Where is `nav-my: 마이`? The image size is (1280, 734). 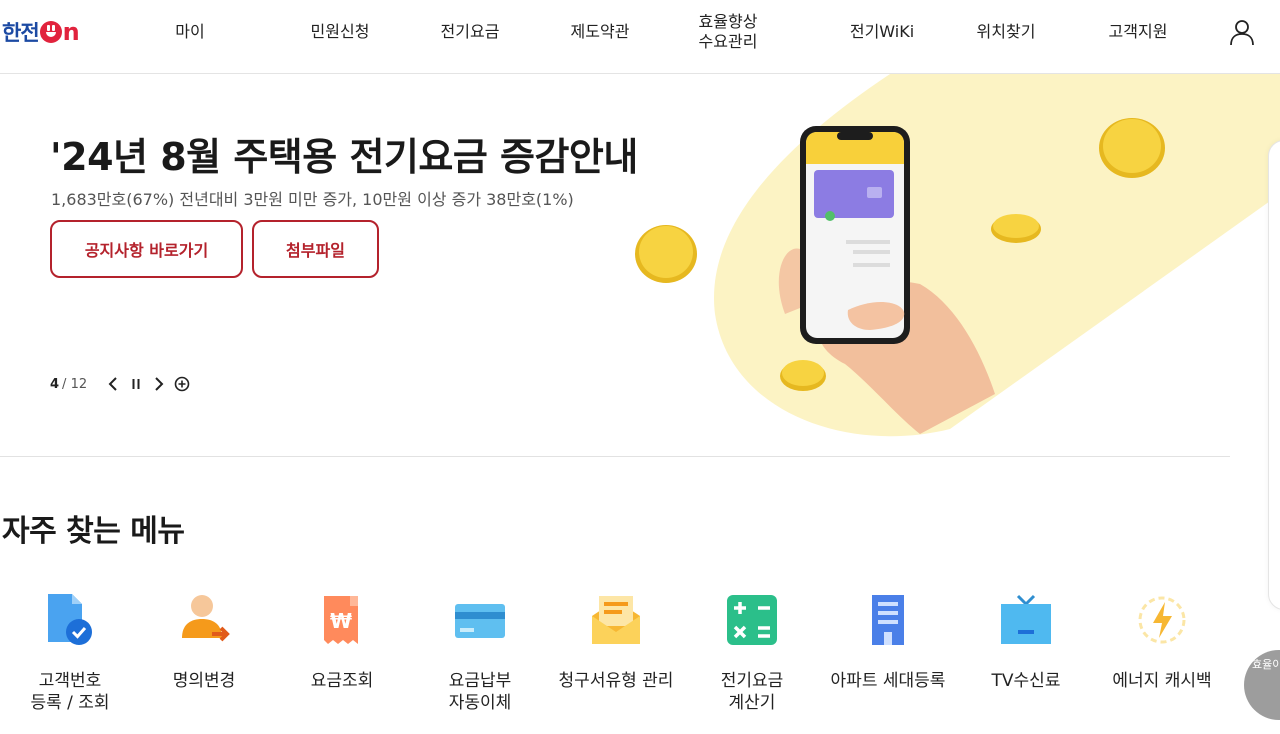 nav-my: 마이 is located at coordinates (190, 32).